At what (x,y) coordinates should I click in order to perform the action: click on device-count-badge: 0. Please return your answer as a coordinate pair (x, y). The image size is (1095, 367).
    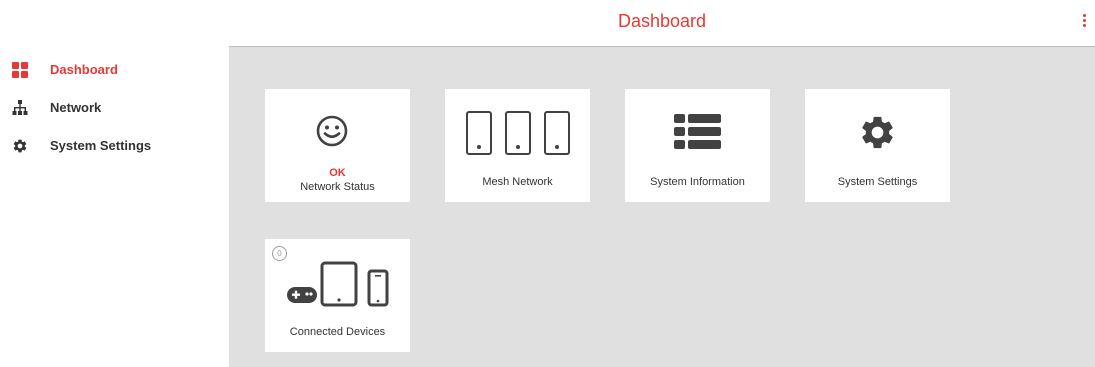
    Looking at the image, I should click on (279, 253).